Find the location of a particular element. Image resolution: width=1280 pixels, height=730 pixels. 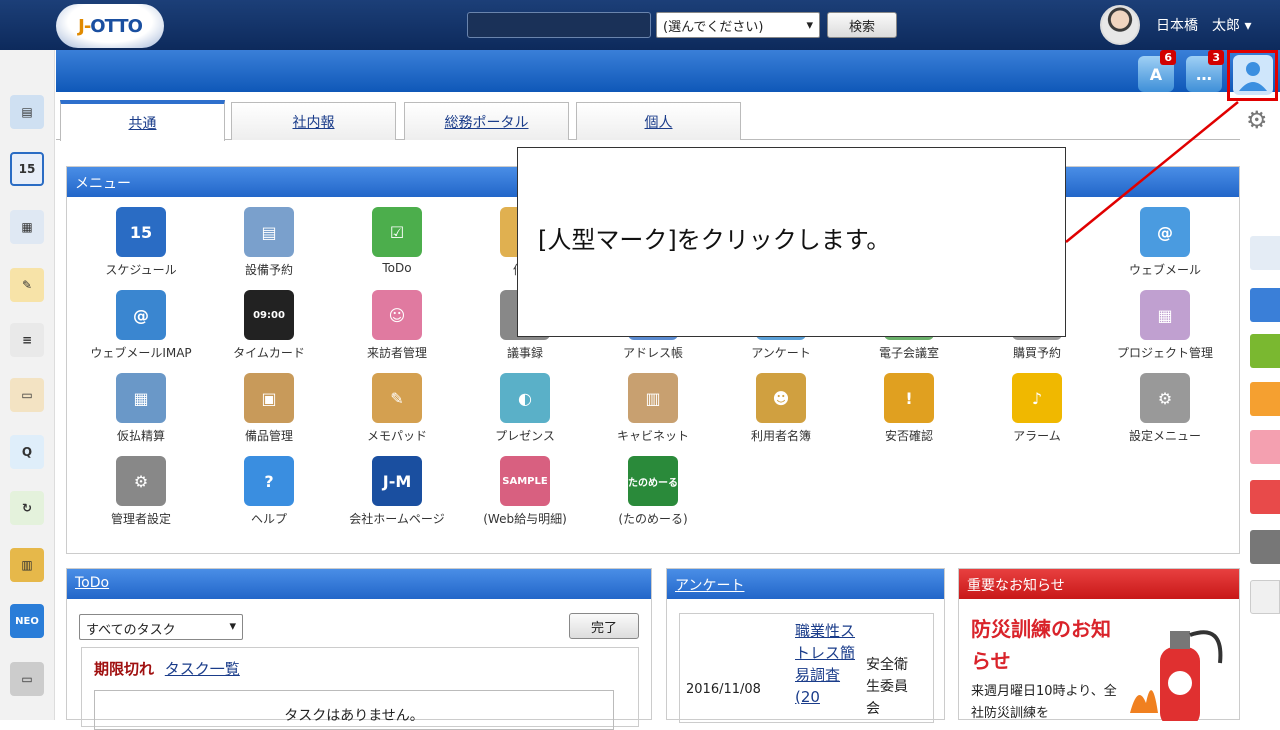

gear-icon: ⚙ is located at coordinates (1260, 120).